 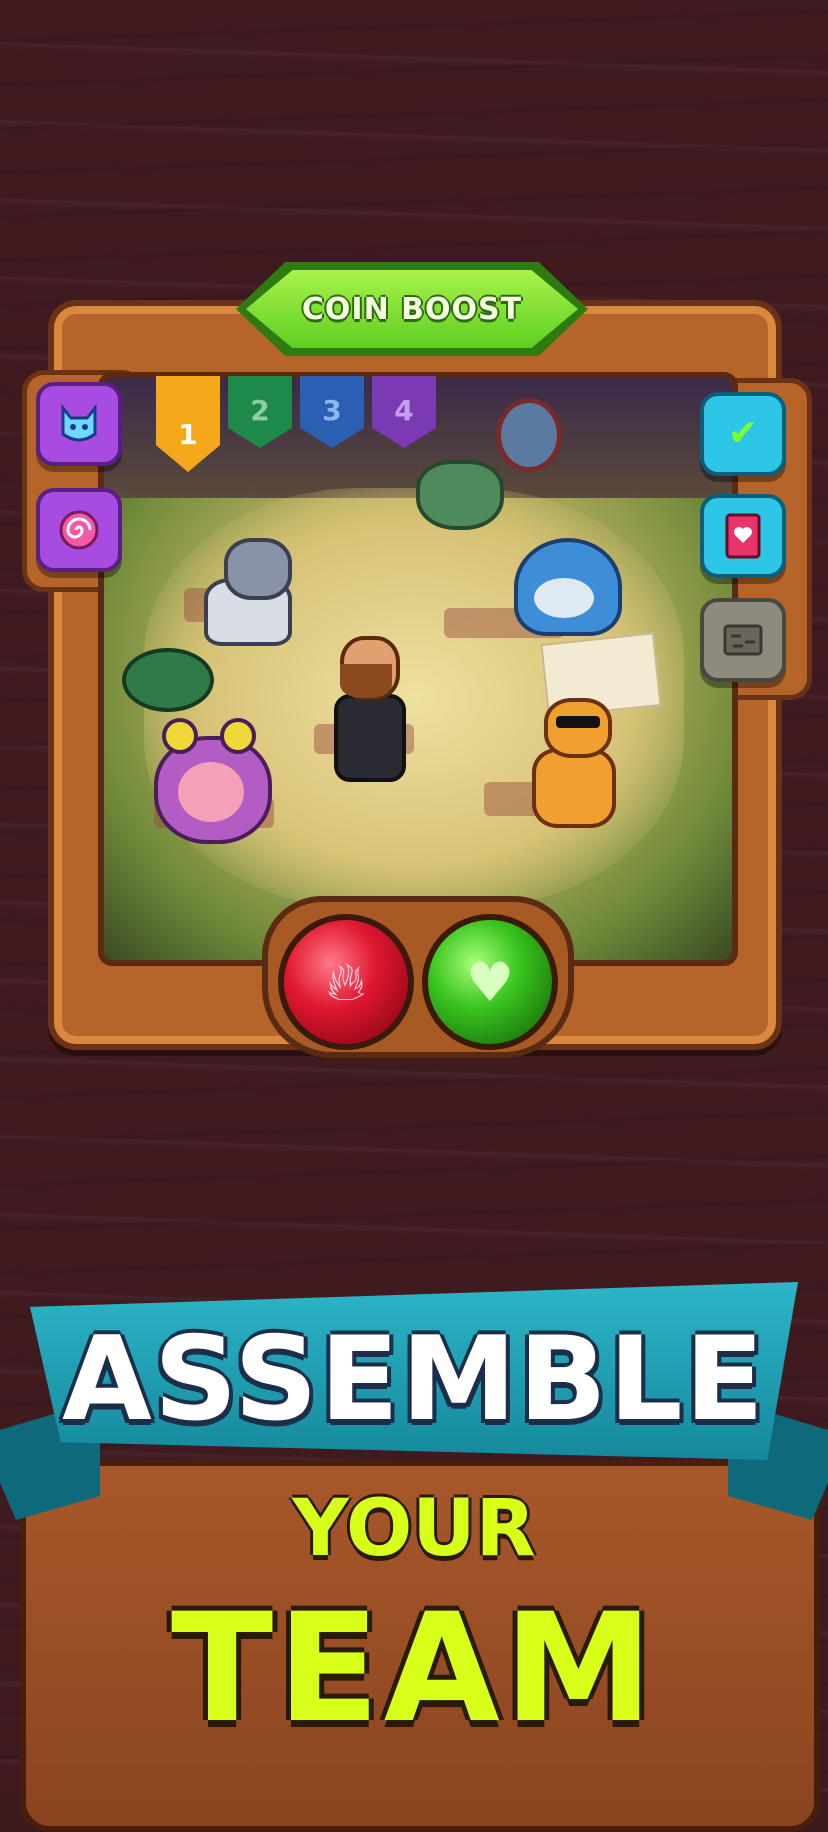 I want to click on demon-face-icon, so click(x=79, y=422).